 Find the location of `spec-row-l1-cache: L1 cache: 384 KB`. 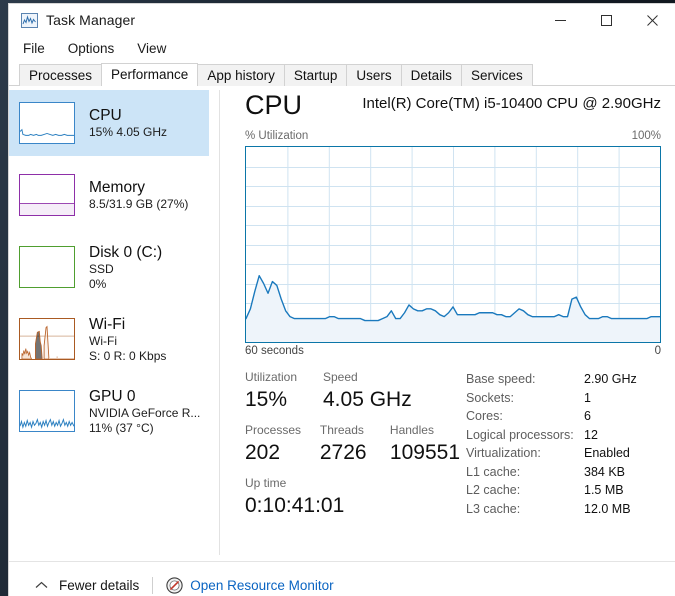

spec-row-l1-cache: L1 cache: 384 KB is located at coordinates (565, 472).